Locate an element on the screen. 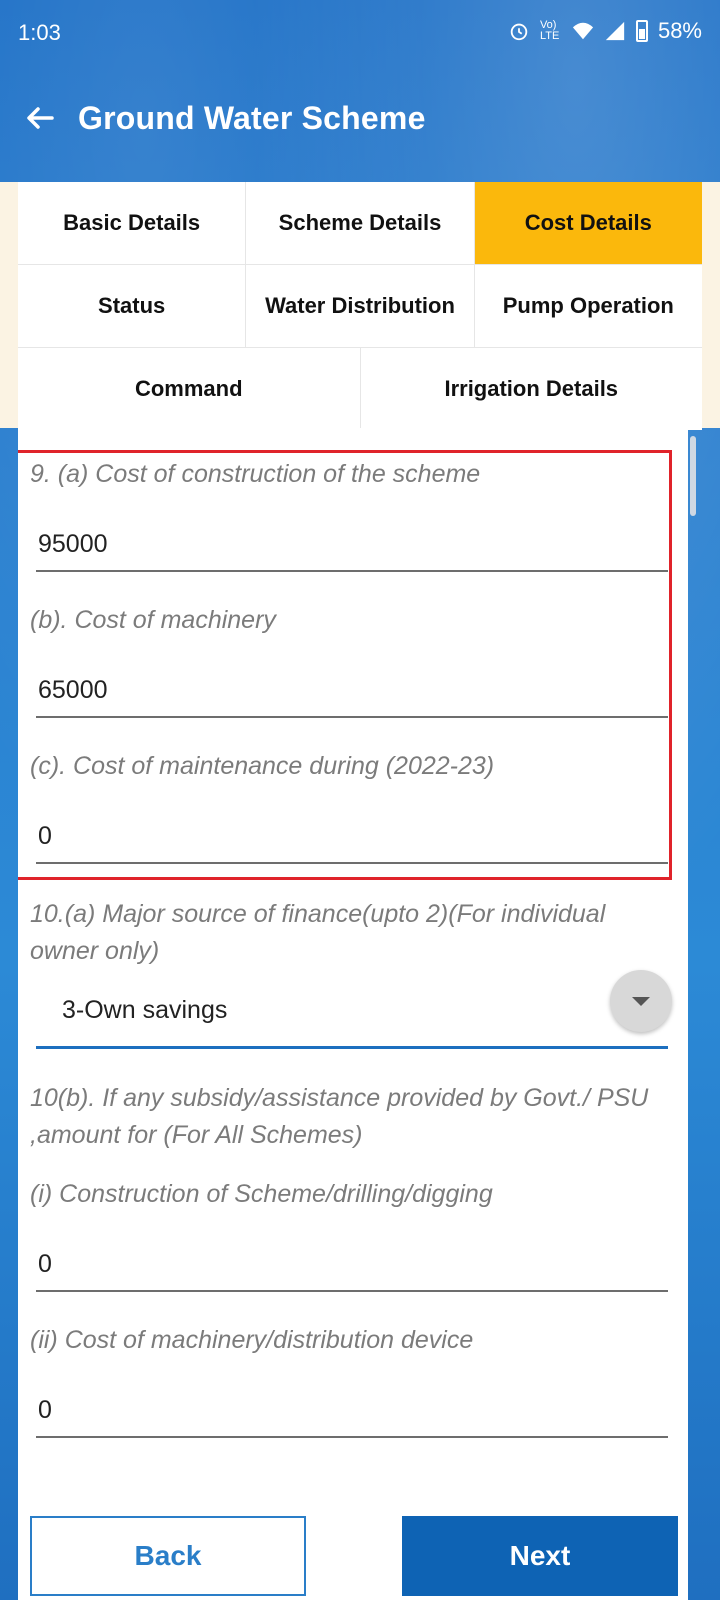 The width and height of the screenshot is (720, 1600). battery-icon is located at coordinates (641, 31).